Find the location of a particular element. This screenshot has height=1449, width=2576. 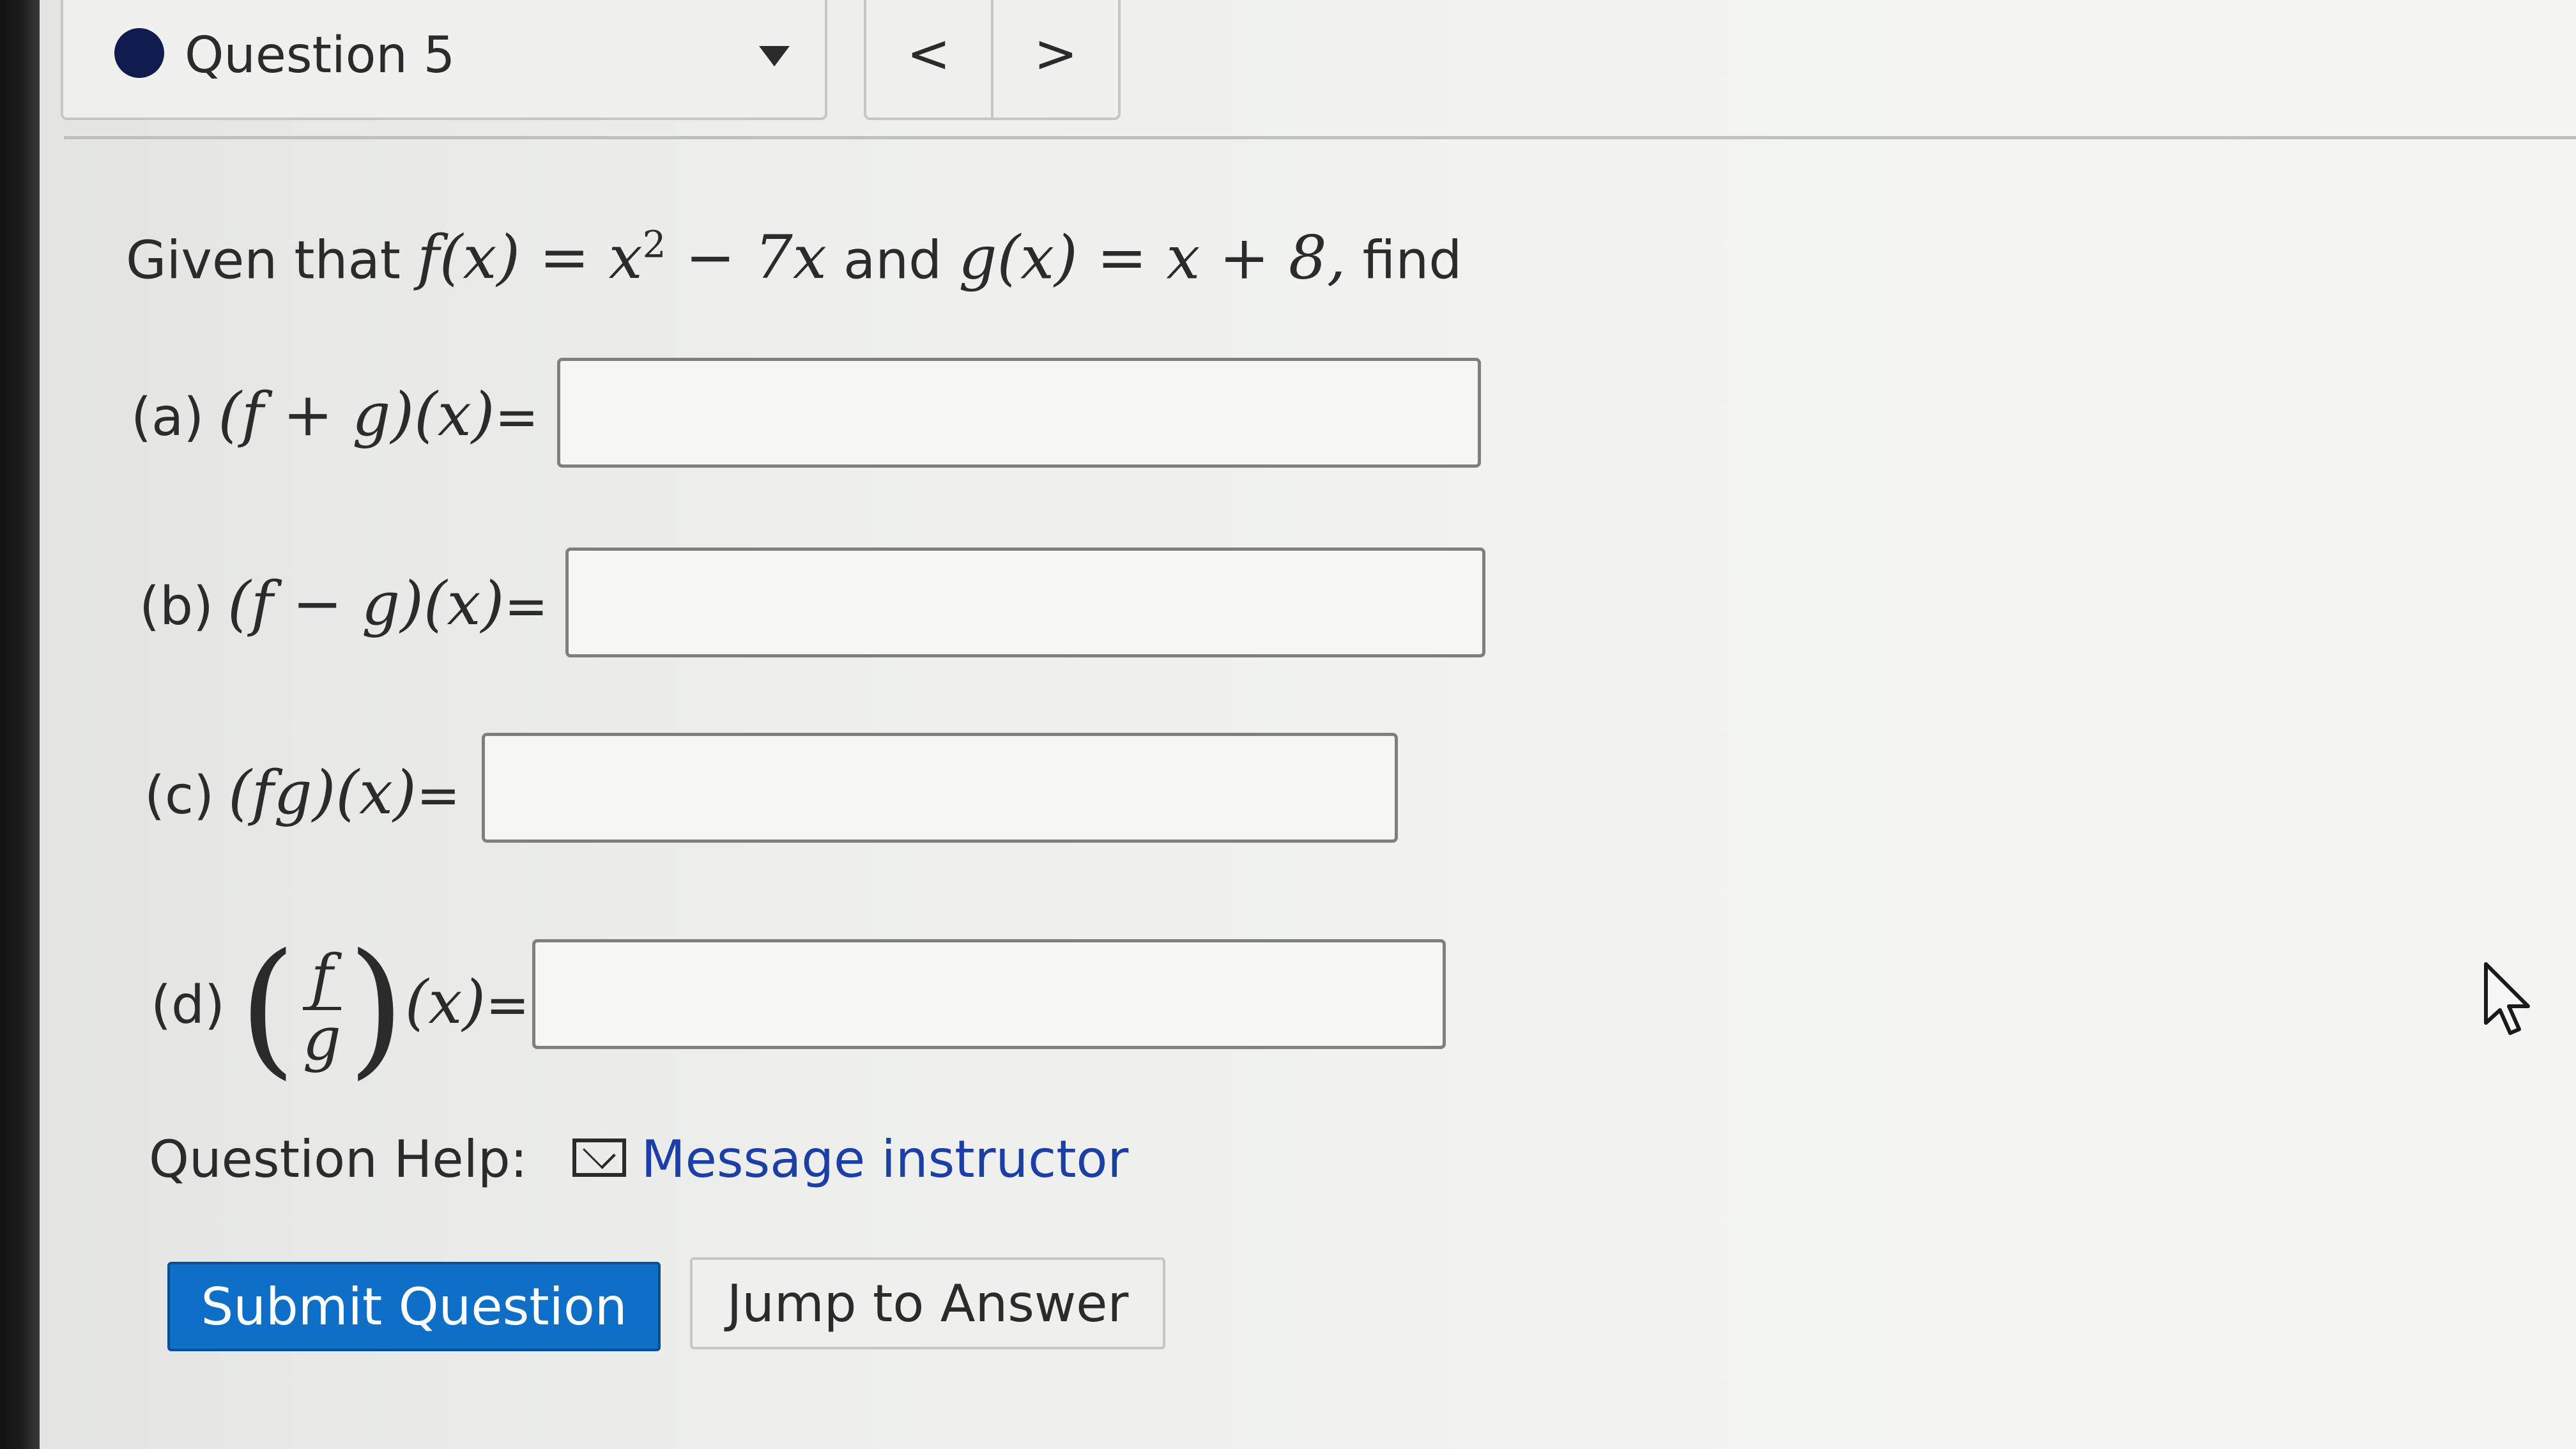

part-c-equals: = is located at coordinates (438, 795).